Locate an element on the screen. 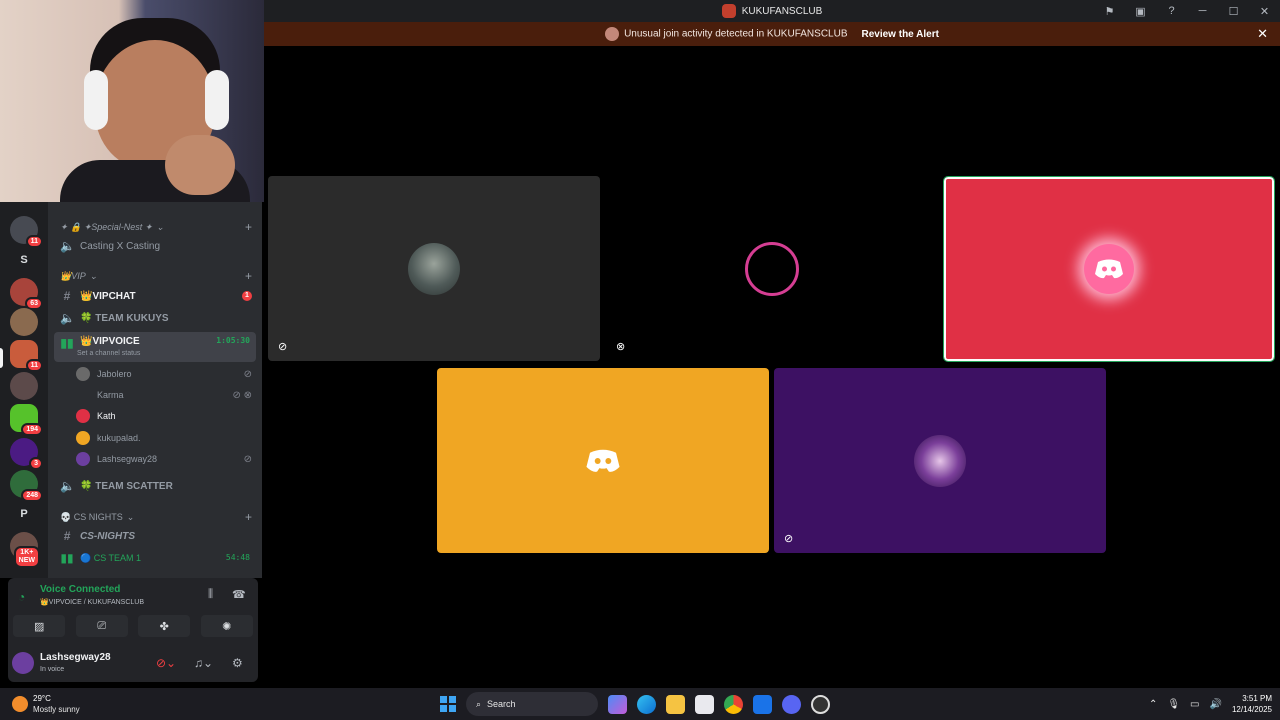  review-alert-button: Review the Alert is located at coordinates (900, 34).